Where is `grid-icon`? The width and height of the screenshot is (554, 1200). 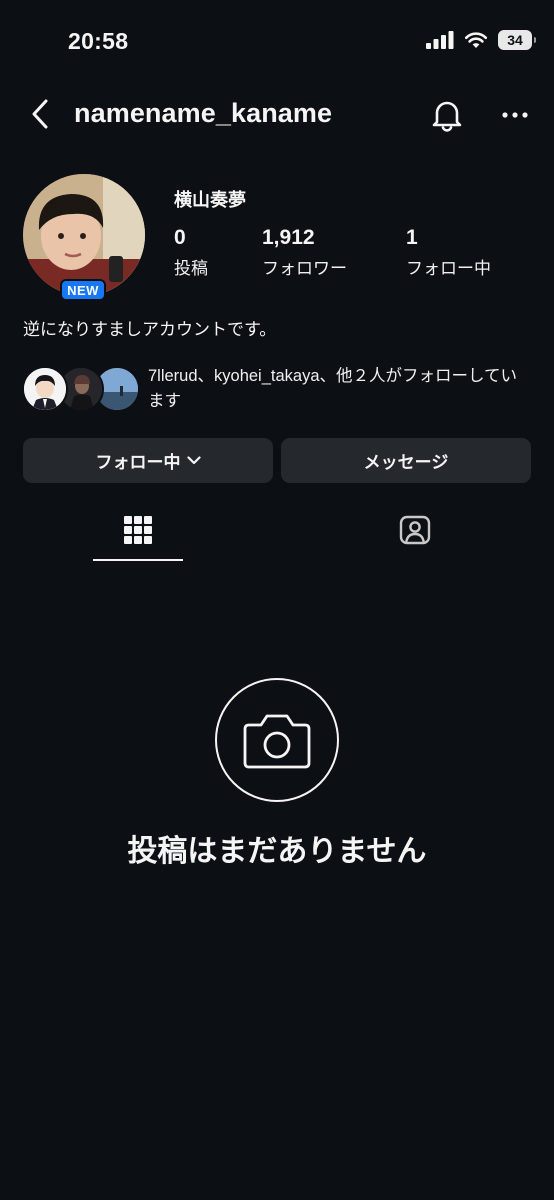
grid-icon is located at coordinates (138, 530).